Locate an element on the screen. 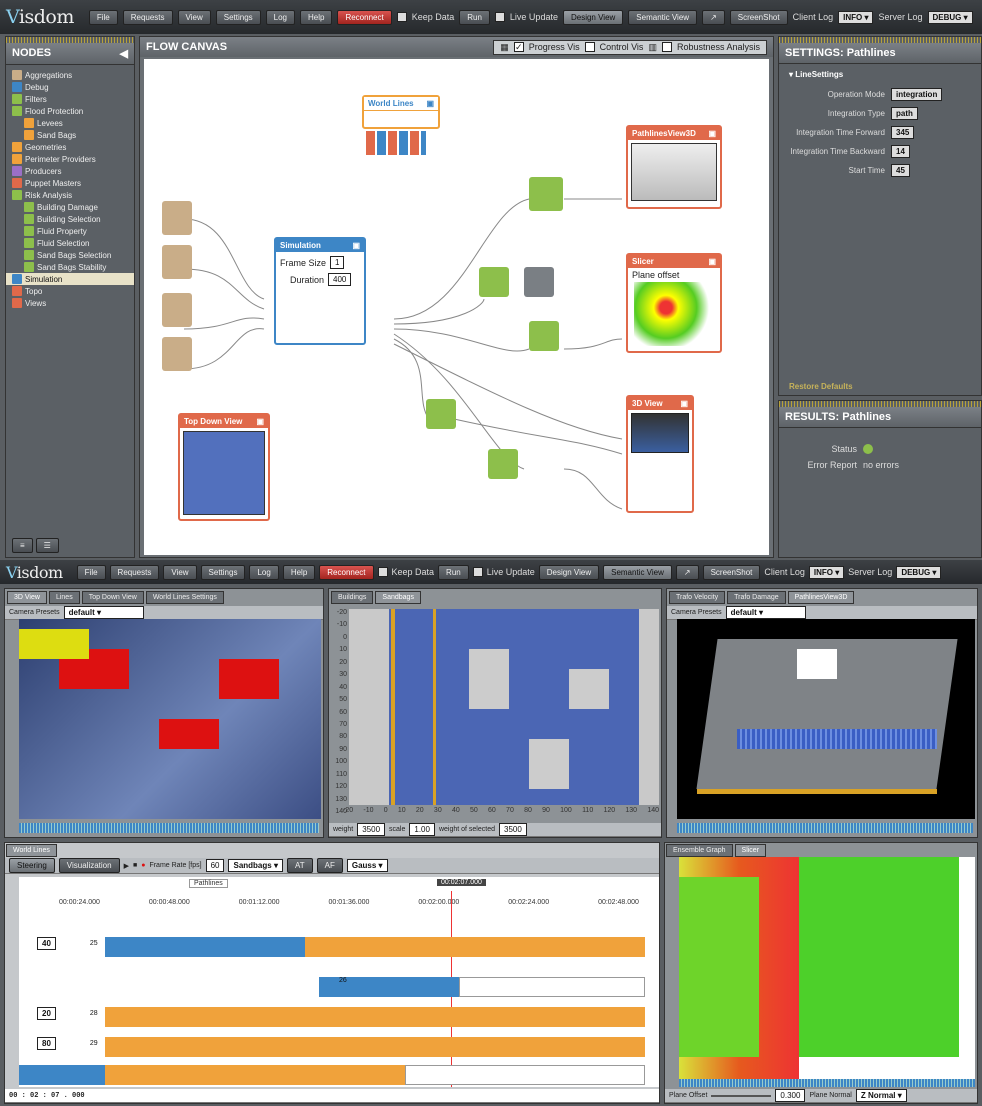  menu-log-2: Log is located at coordinates (264, 572).